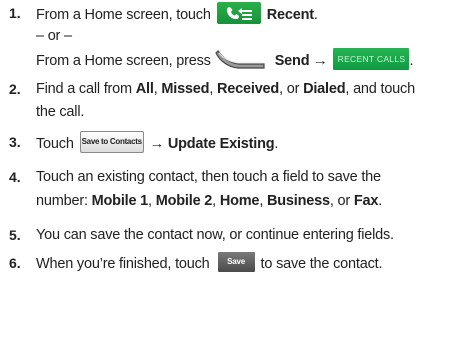  Describe the element at coordinates (123, 14) in the screenshot. I see `step-text: From a Home screen, touch` at that location.